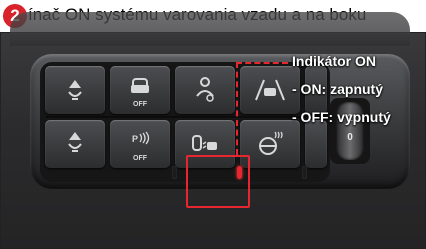 The width and height of the screenshot is (426, 249). What do you see at coordinates (337, 89) in the screenshot?
I see `callout-on-line: - ON: zapnutý` at bounding box center [337, 89].